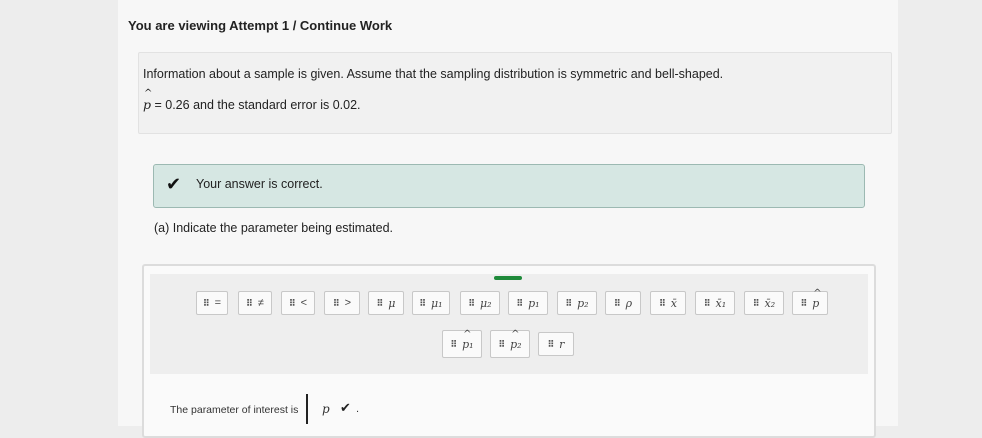  I want to click on attempt-text: You are viewing Attempt 1 /, so click(214, 25).